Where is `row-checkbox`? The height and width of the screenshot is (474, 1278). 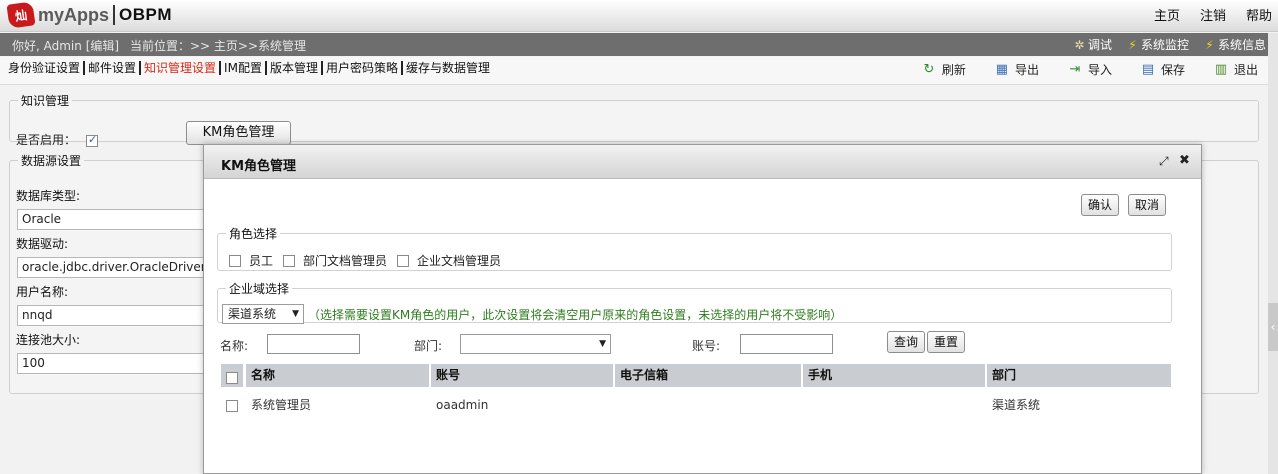
row-checkbox is located at coordinates (232, 405).